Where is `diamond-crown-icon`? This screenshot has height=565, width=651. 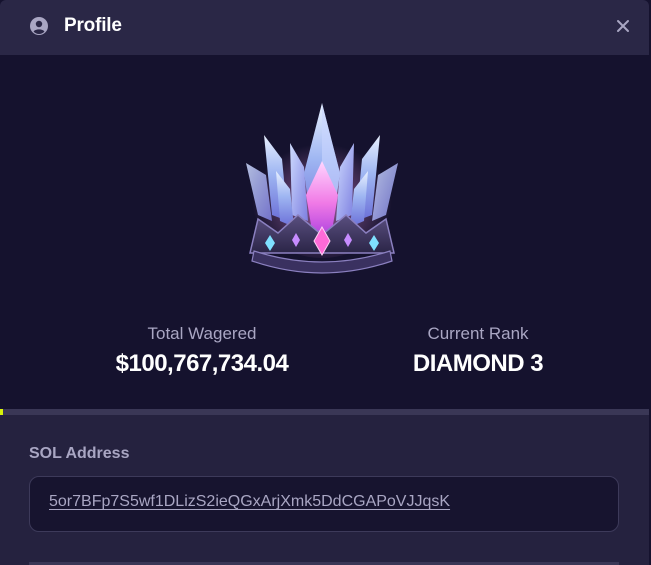
diamond-crown-icon is located at coordinates (322, 188).